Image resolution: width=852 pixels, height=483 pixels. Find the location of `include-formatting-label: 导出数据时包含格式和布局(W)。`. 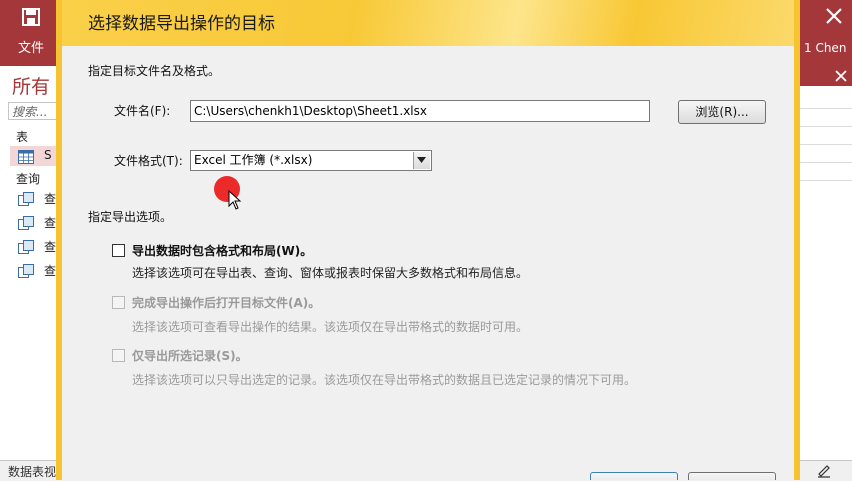

include-formatting-label: 导出数据时包含格式和布局(W)。 is located at coordinates (222, 250).